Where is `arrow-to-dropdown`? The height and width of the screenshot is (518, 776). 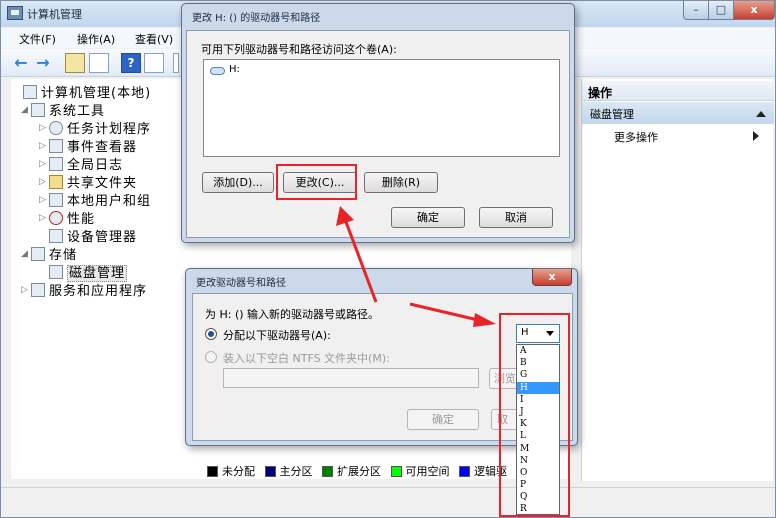
arrow-to-dropdown is located at coordinates (444, 312).